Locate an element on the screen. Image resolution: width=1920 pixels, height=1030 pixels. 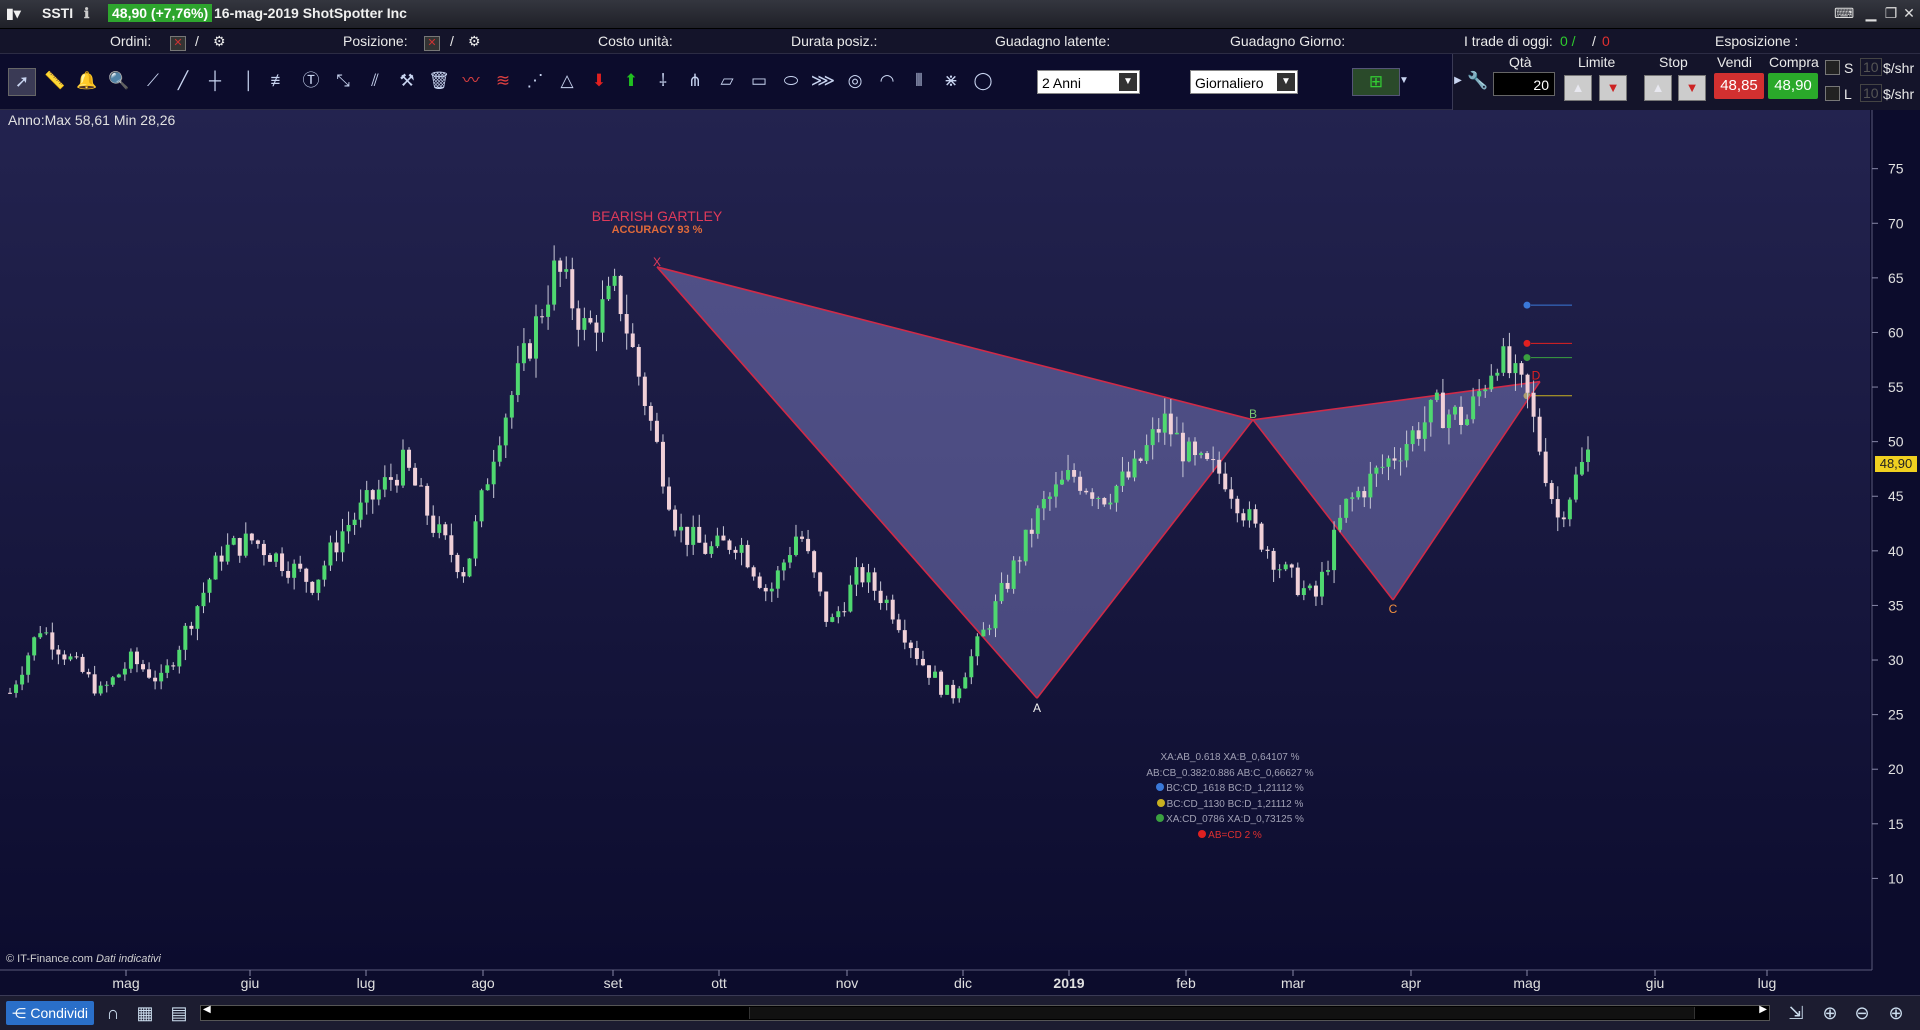
info-icon: ℹ is located at coordinates (86, 13).